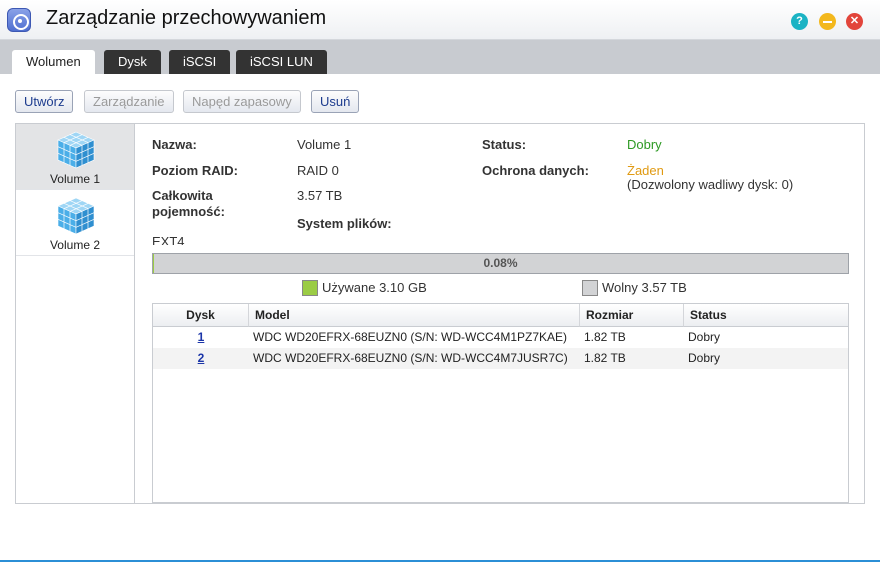  Describe the element at coordinates (632, 315) in the screenshot. I see `column-header-size: Rozmiar` at that location.